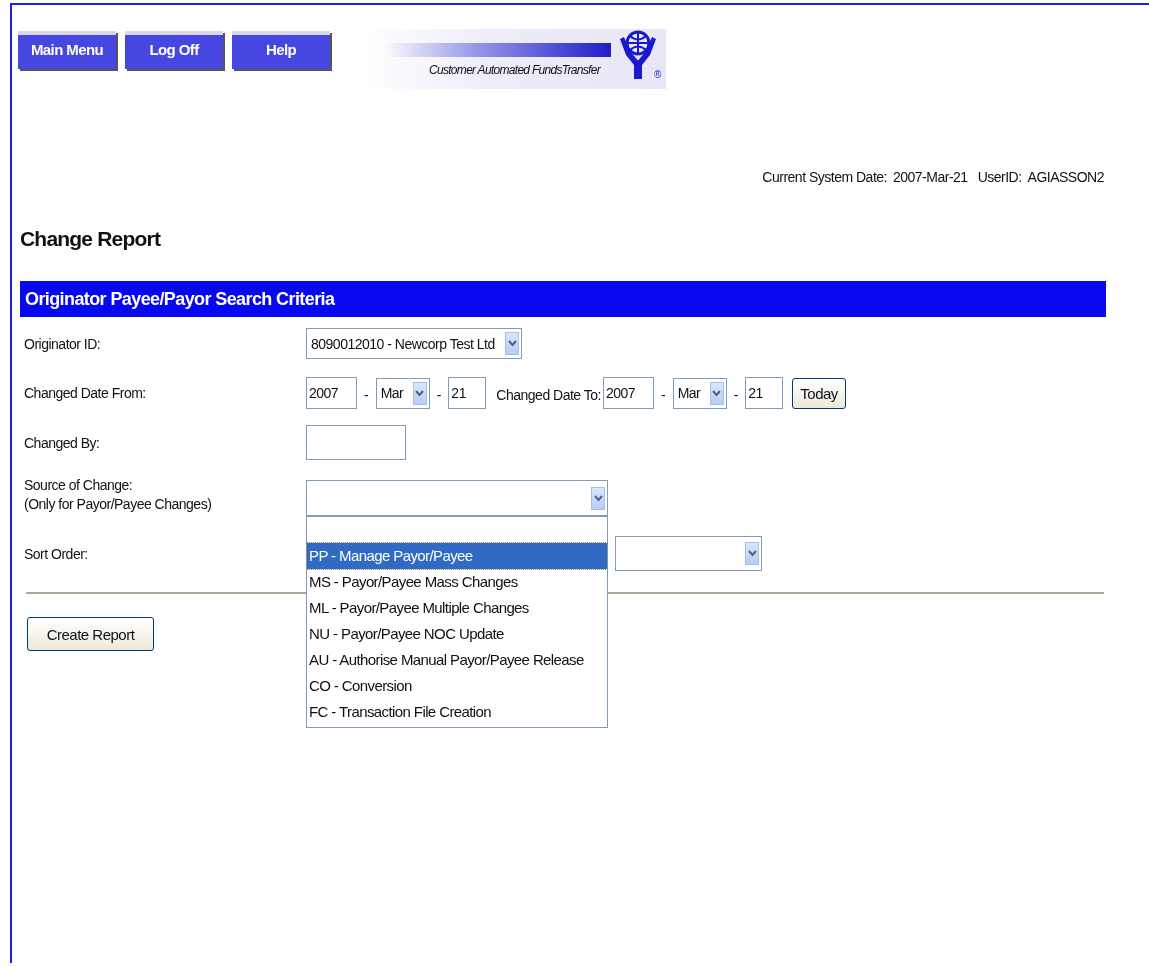  What do you see at coordinates (118, 504) in the screenshot?
I see `field-note: (Only for Payor/Payee Changes)` at bounding box center [118, 504].